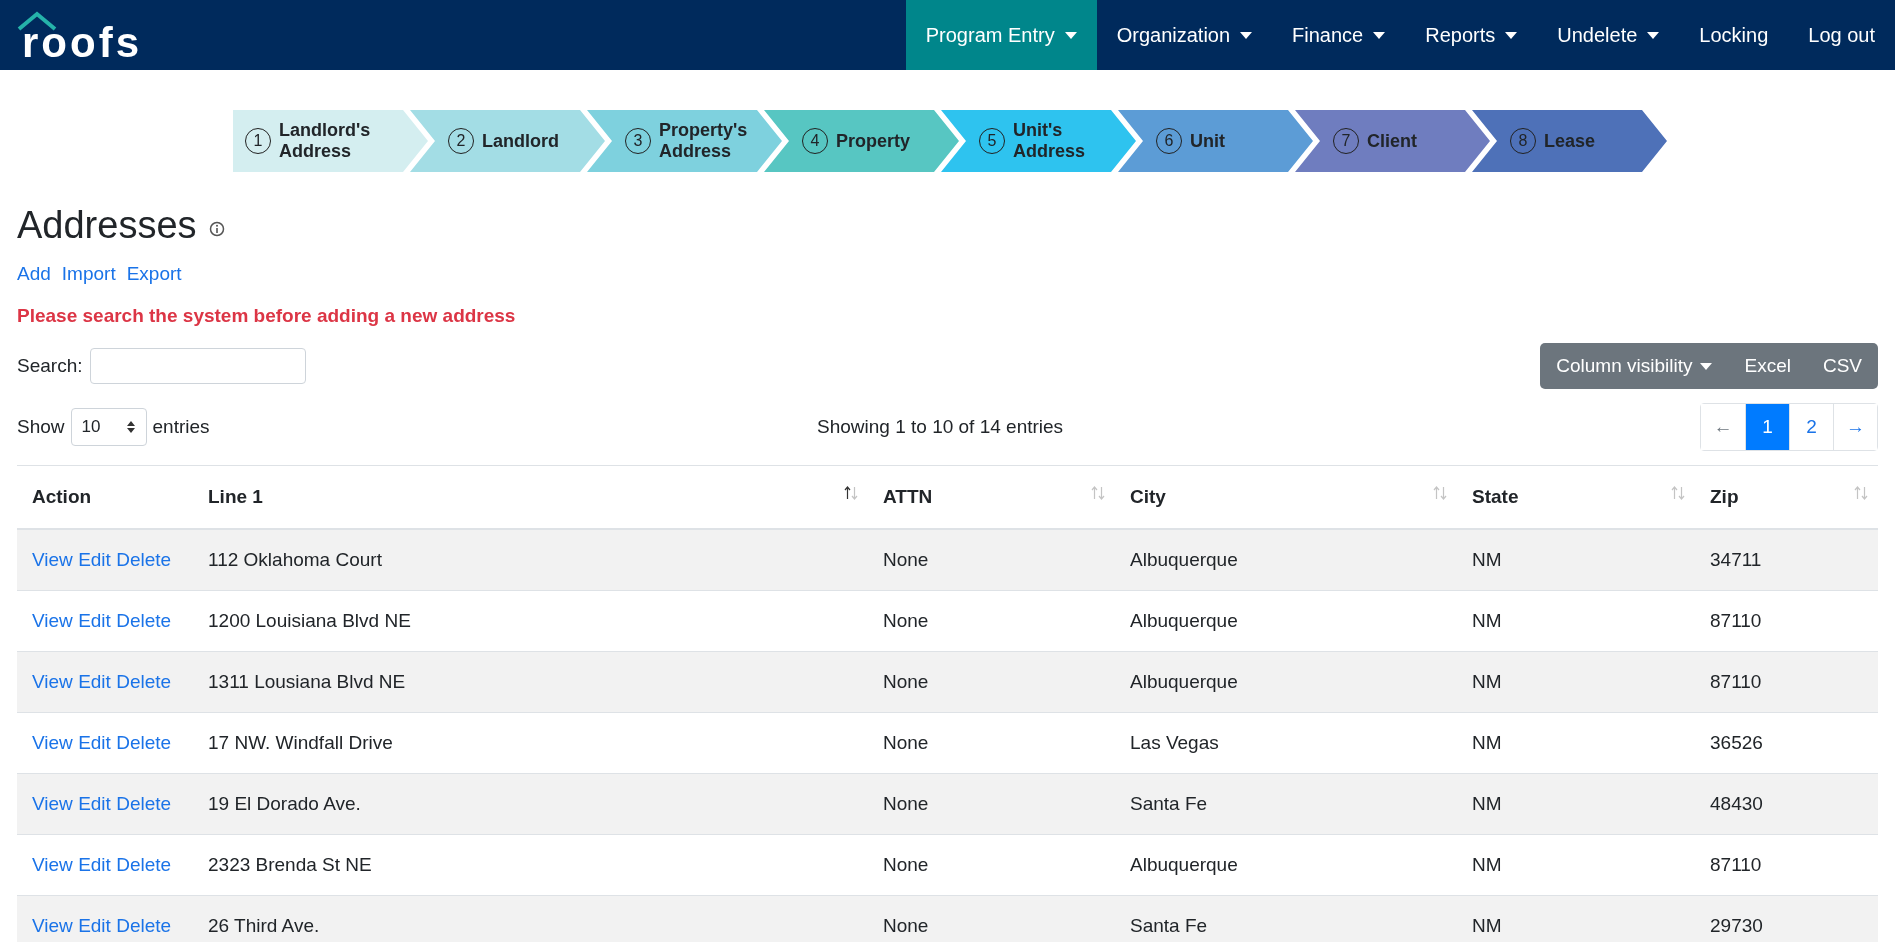 Image resolution: width=1895 pixels, height=942 pixels. I want to click on wizard-step: 4 Property, so click(861, 141).